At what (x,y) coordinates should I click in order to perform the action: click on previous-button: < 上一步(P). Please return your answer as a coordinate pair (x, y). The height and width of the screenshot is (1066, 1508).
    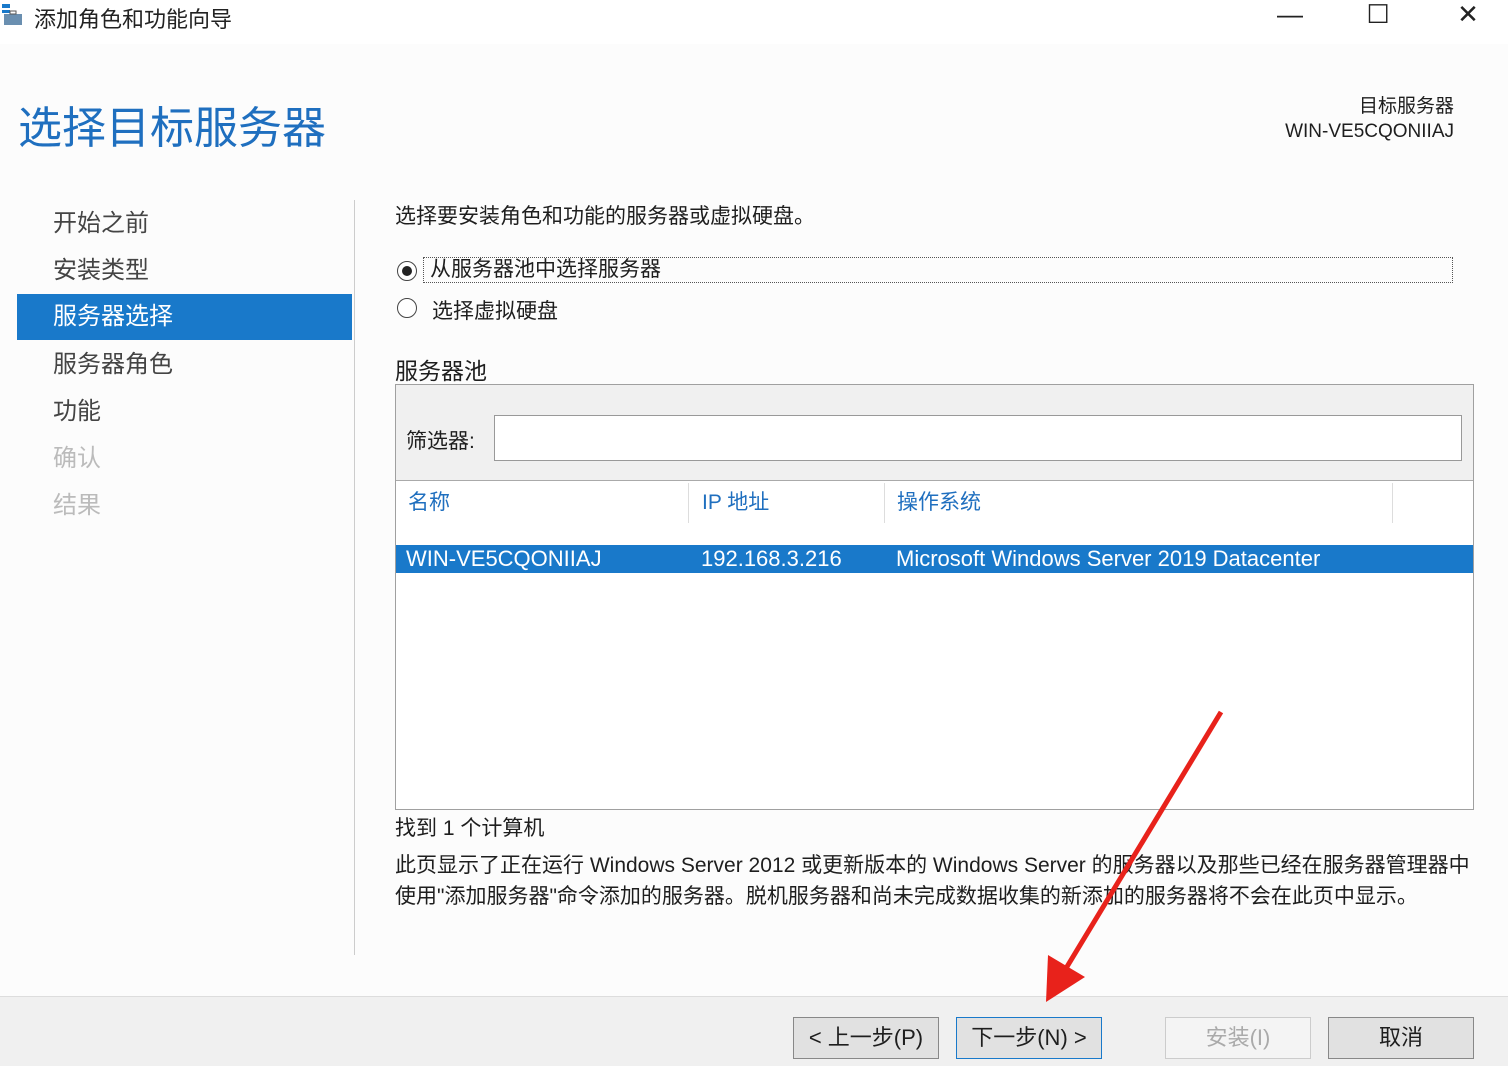
    Looking at the image, I should click on (866, 1038).